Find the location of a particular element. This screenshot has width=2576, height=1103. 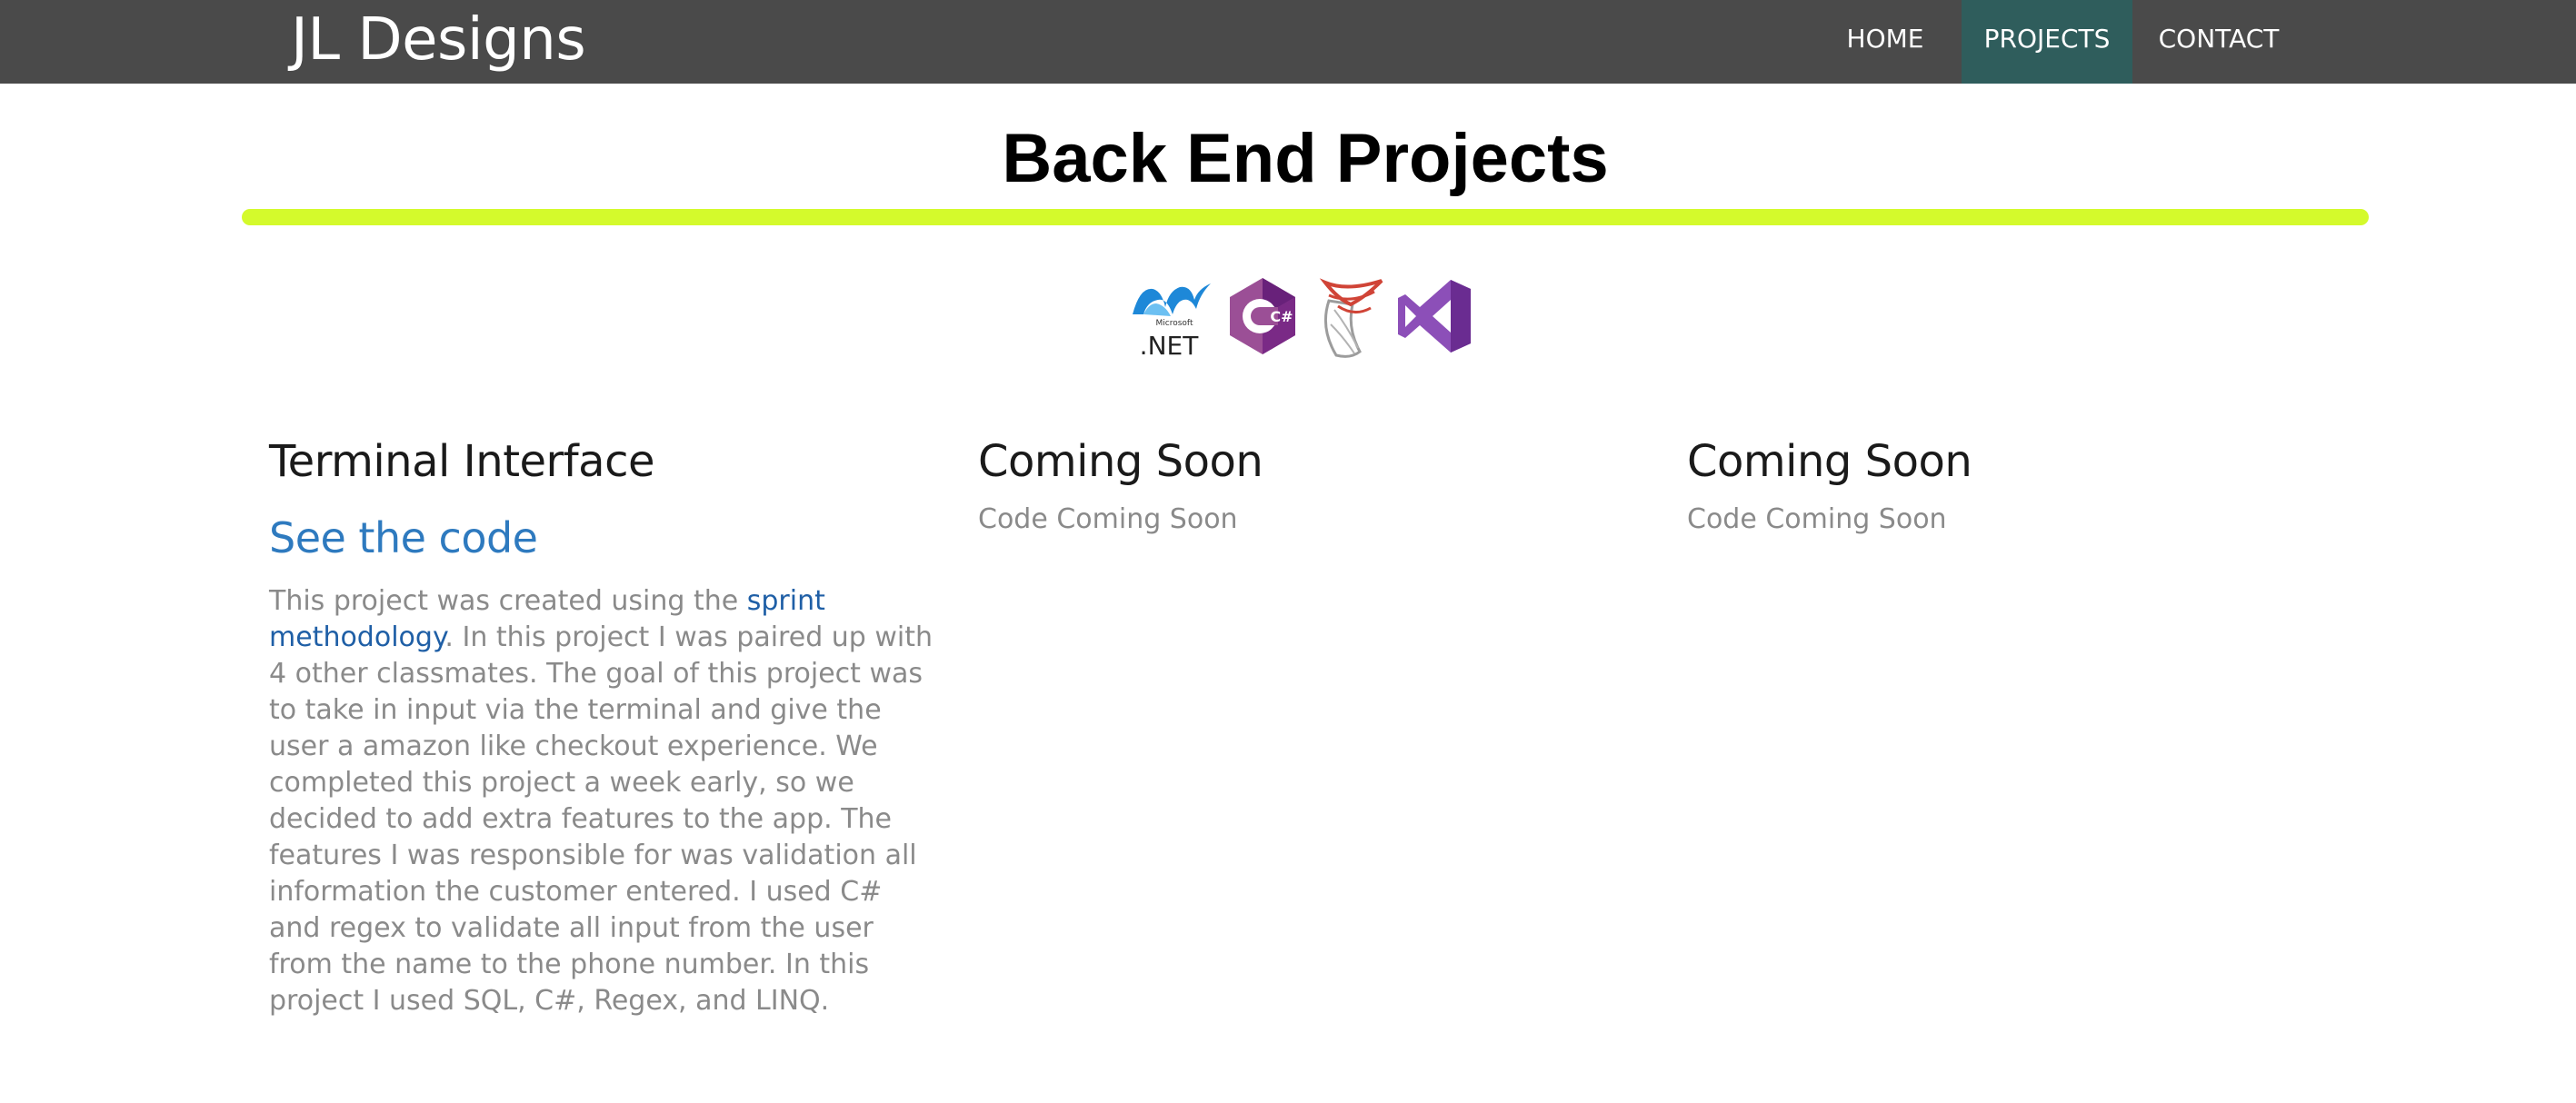

csharp-icon: C# is located at coordinates (1262, 316).